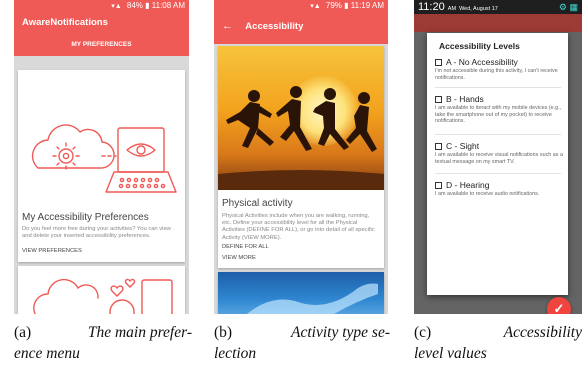  What do you see at coordinates (274, 26) in the screenshot?
I see `page-title: Accessibility` at bounding box center [274, 26].